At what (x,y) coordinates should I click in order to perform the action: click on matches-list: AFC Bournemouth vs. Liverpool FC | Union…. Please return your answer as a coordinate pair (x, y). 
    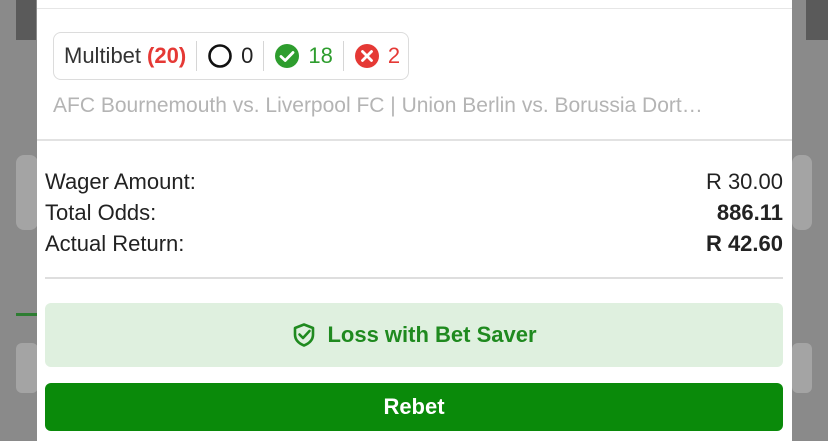
    Looking at the image, I should click on (413, 106).